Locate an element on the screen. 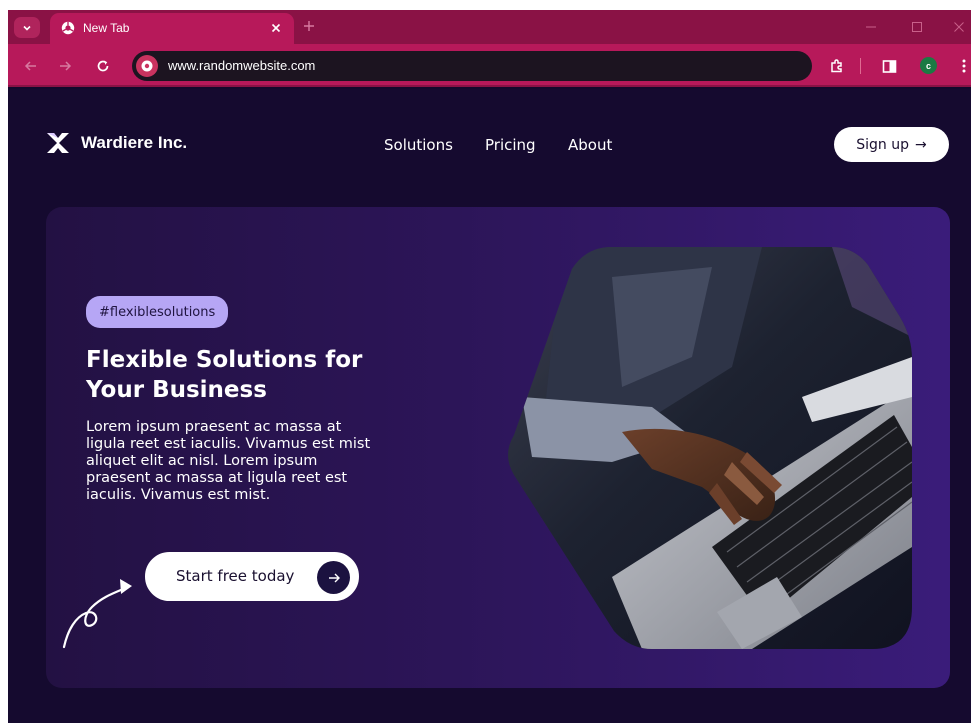 The width and height of the screenshot is (971, 723). back-arrow-icon is located at coordinates (31, 66).